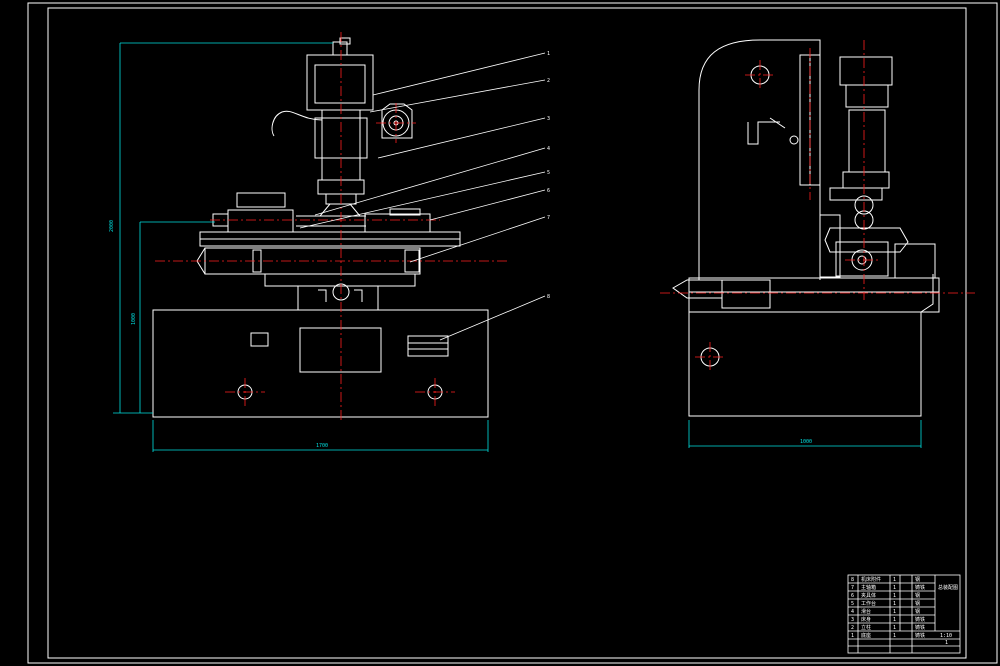  What do you see at coordinates (548, 297) in the screenshot?
I see `leader-label-8: 8` at bounding box center [548, 297].